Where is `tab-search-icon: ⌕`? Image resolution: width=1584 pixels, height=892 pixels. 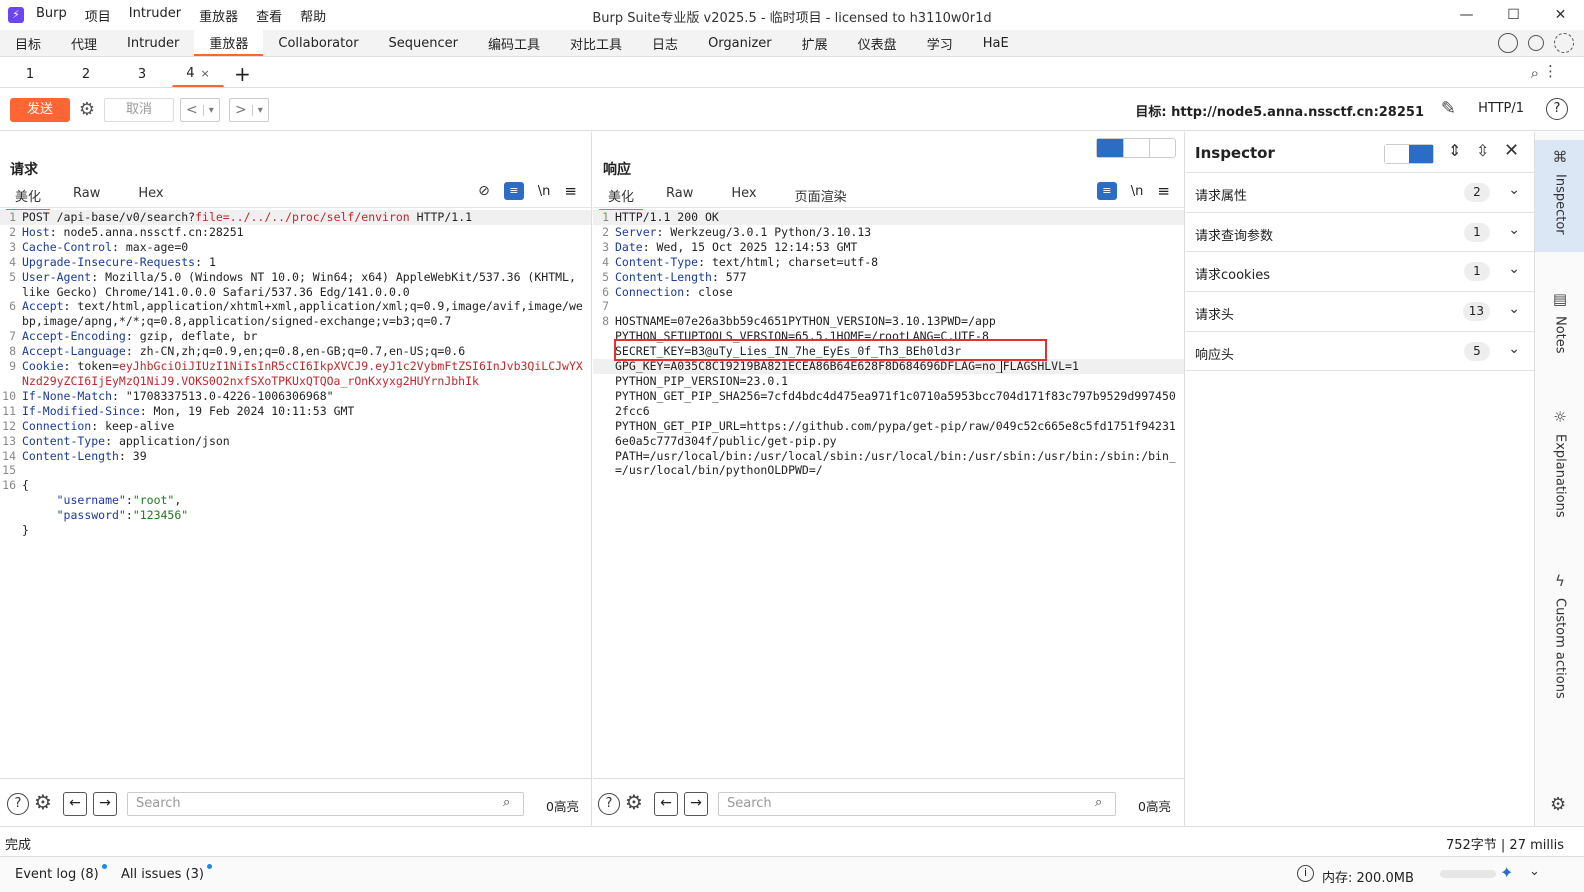
tab-search-icon: ⌕ is located at coordinates (1535, 73).